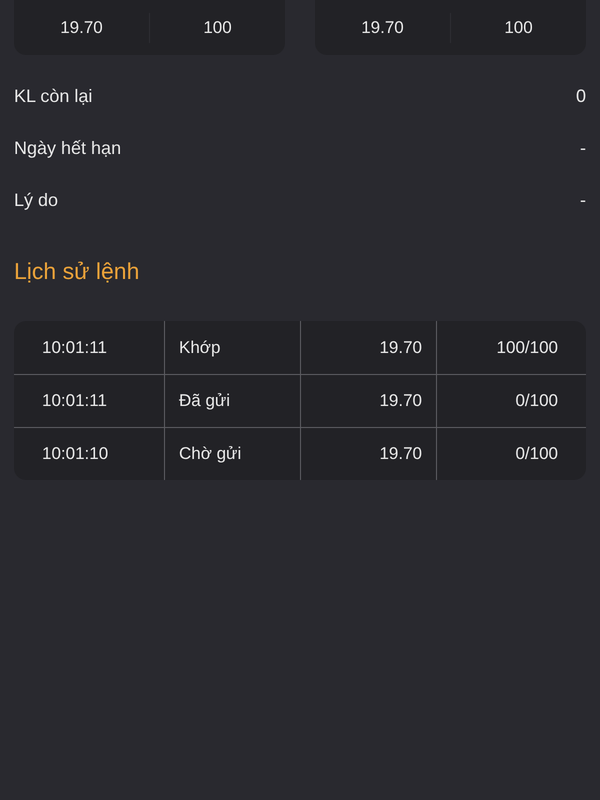 This screenshot has width=600, height=800. I want to click on detail-label: Ngày hết hạn, so click(68, 148).